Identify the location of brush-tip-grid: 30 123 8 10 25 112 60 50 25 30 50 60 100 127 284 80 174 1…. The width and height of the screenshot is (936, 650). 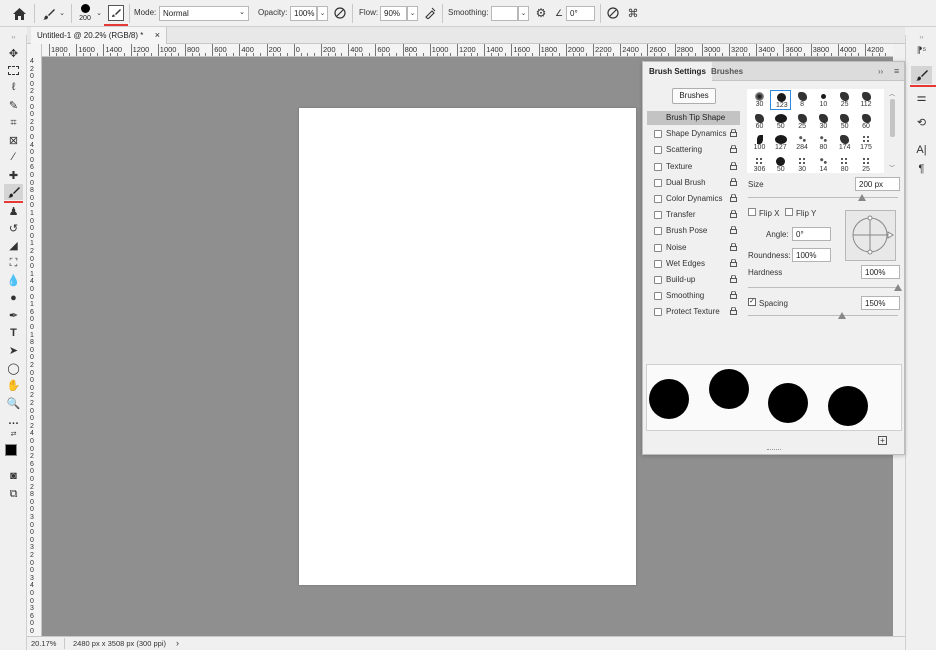
(815, 131).